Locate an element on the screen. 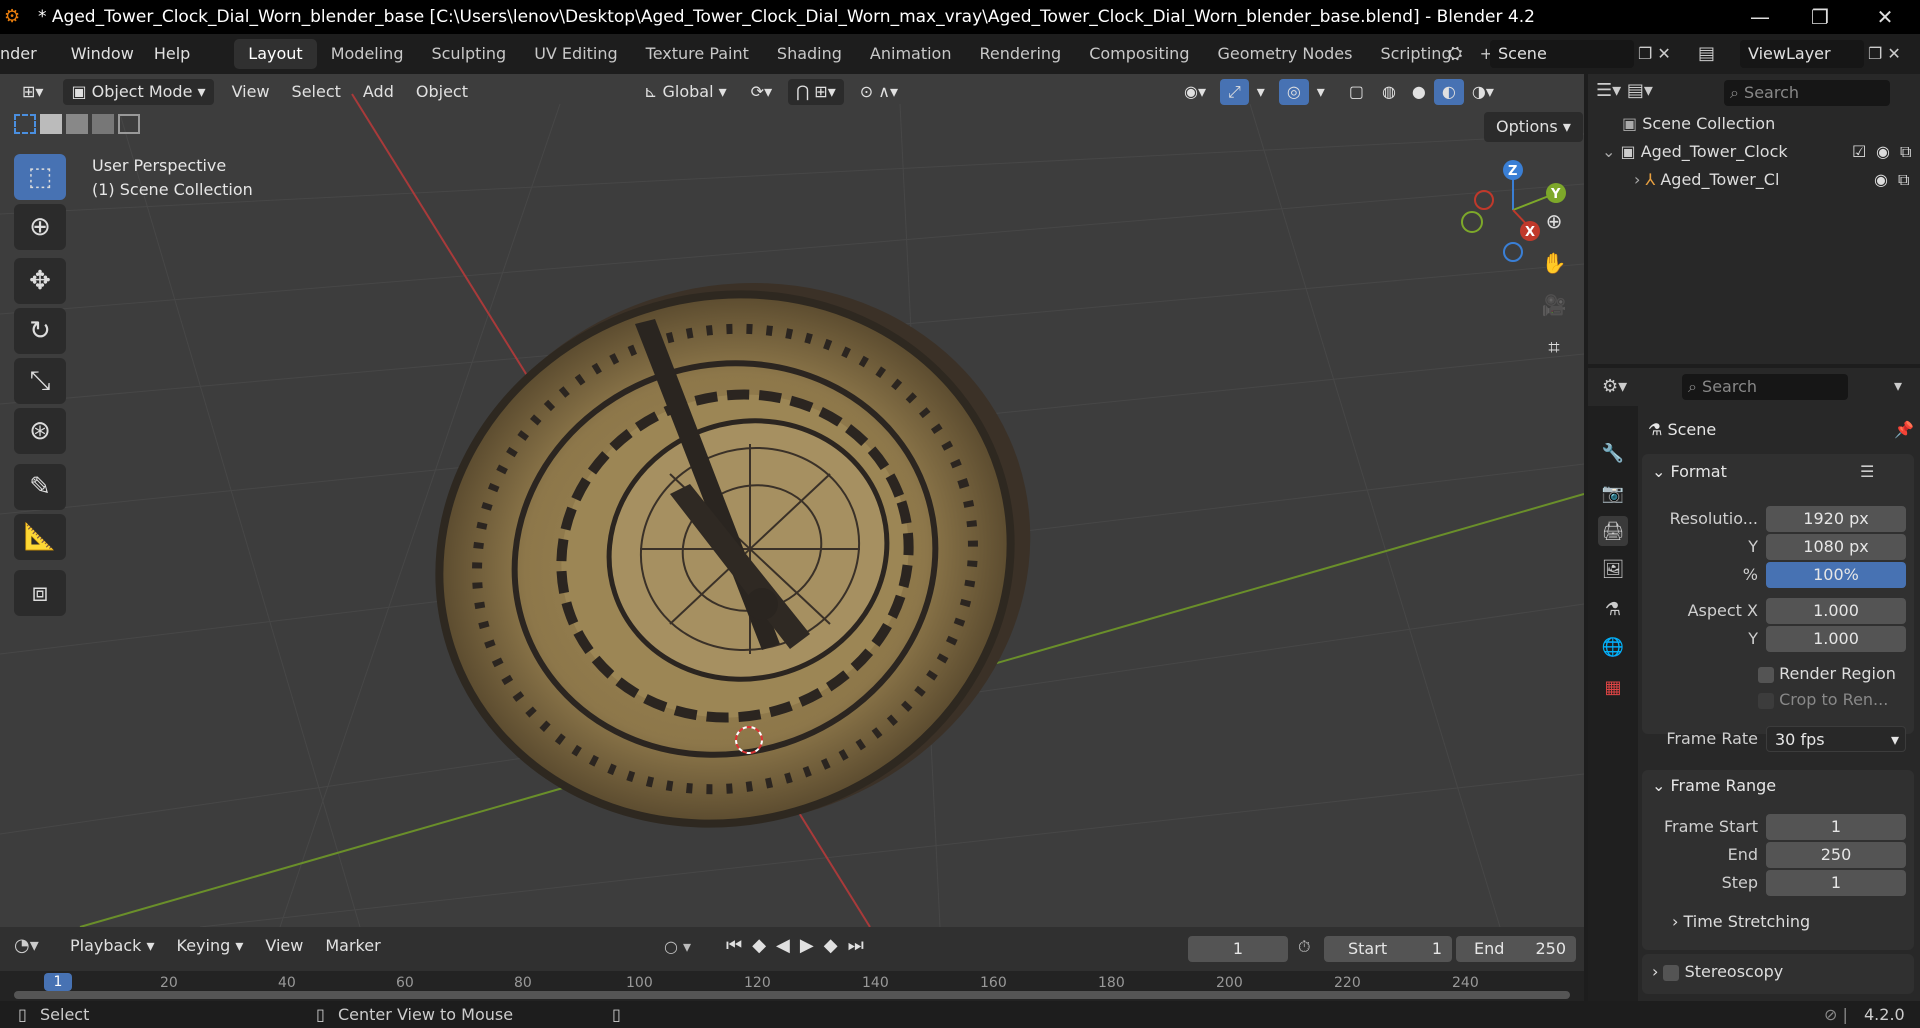 The height and width of the screenshot is (1028, 1920). checkbox-icon: ☑ is located at coordinates (1859, 151).